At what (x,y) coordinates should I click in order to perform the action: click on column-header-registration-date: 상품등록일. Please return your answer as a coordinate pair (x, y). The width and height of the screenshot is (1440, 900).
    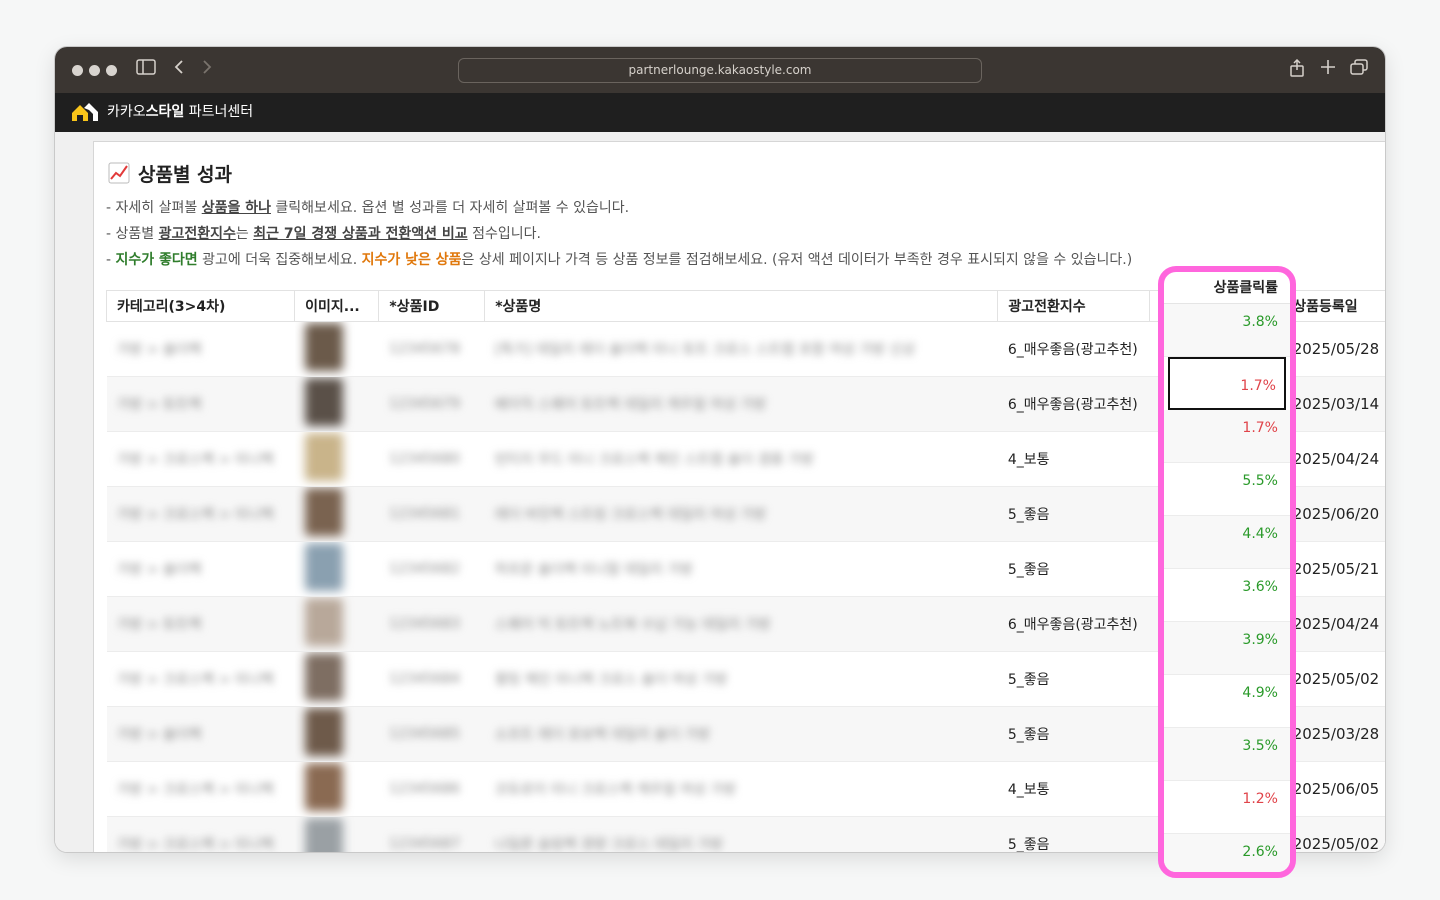
    Looking at the image, I should click on (1333, 306).